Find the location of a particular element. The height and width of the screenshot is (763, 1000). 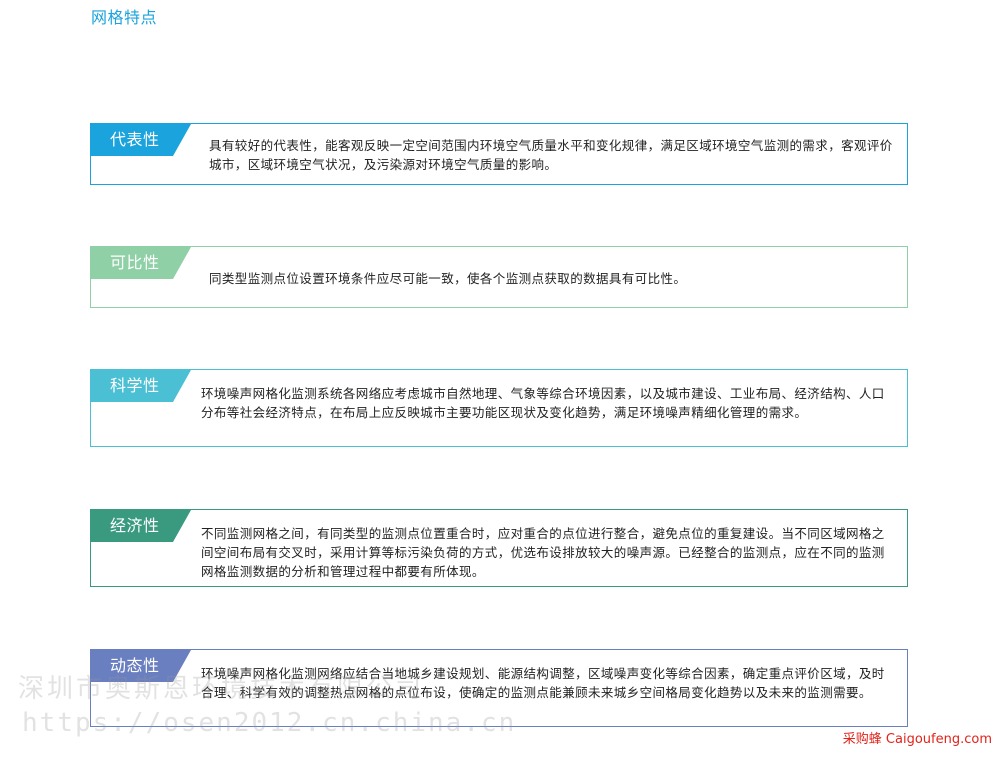

tag-representative: 代表性 is located at coordinates (141, 140).